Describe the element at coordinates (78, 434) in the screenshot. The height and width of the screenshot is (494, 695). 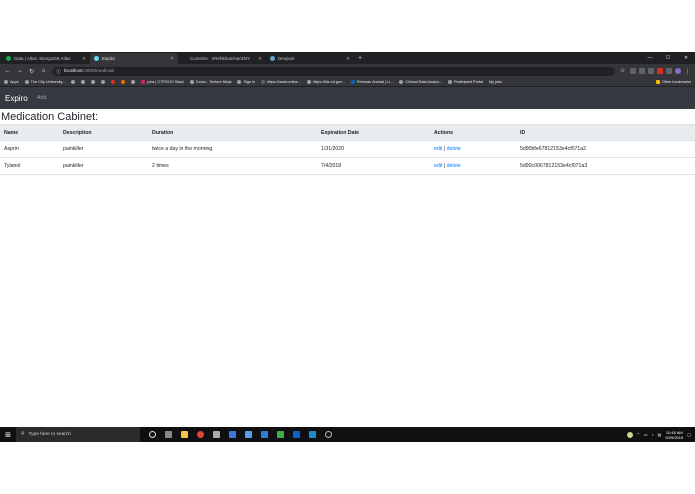
I see `taskbar-search-box: ⚲ Type here to search` at that location.